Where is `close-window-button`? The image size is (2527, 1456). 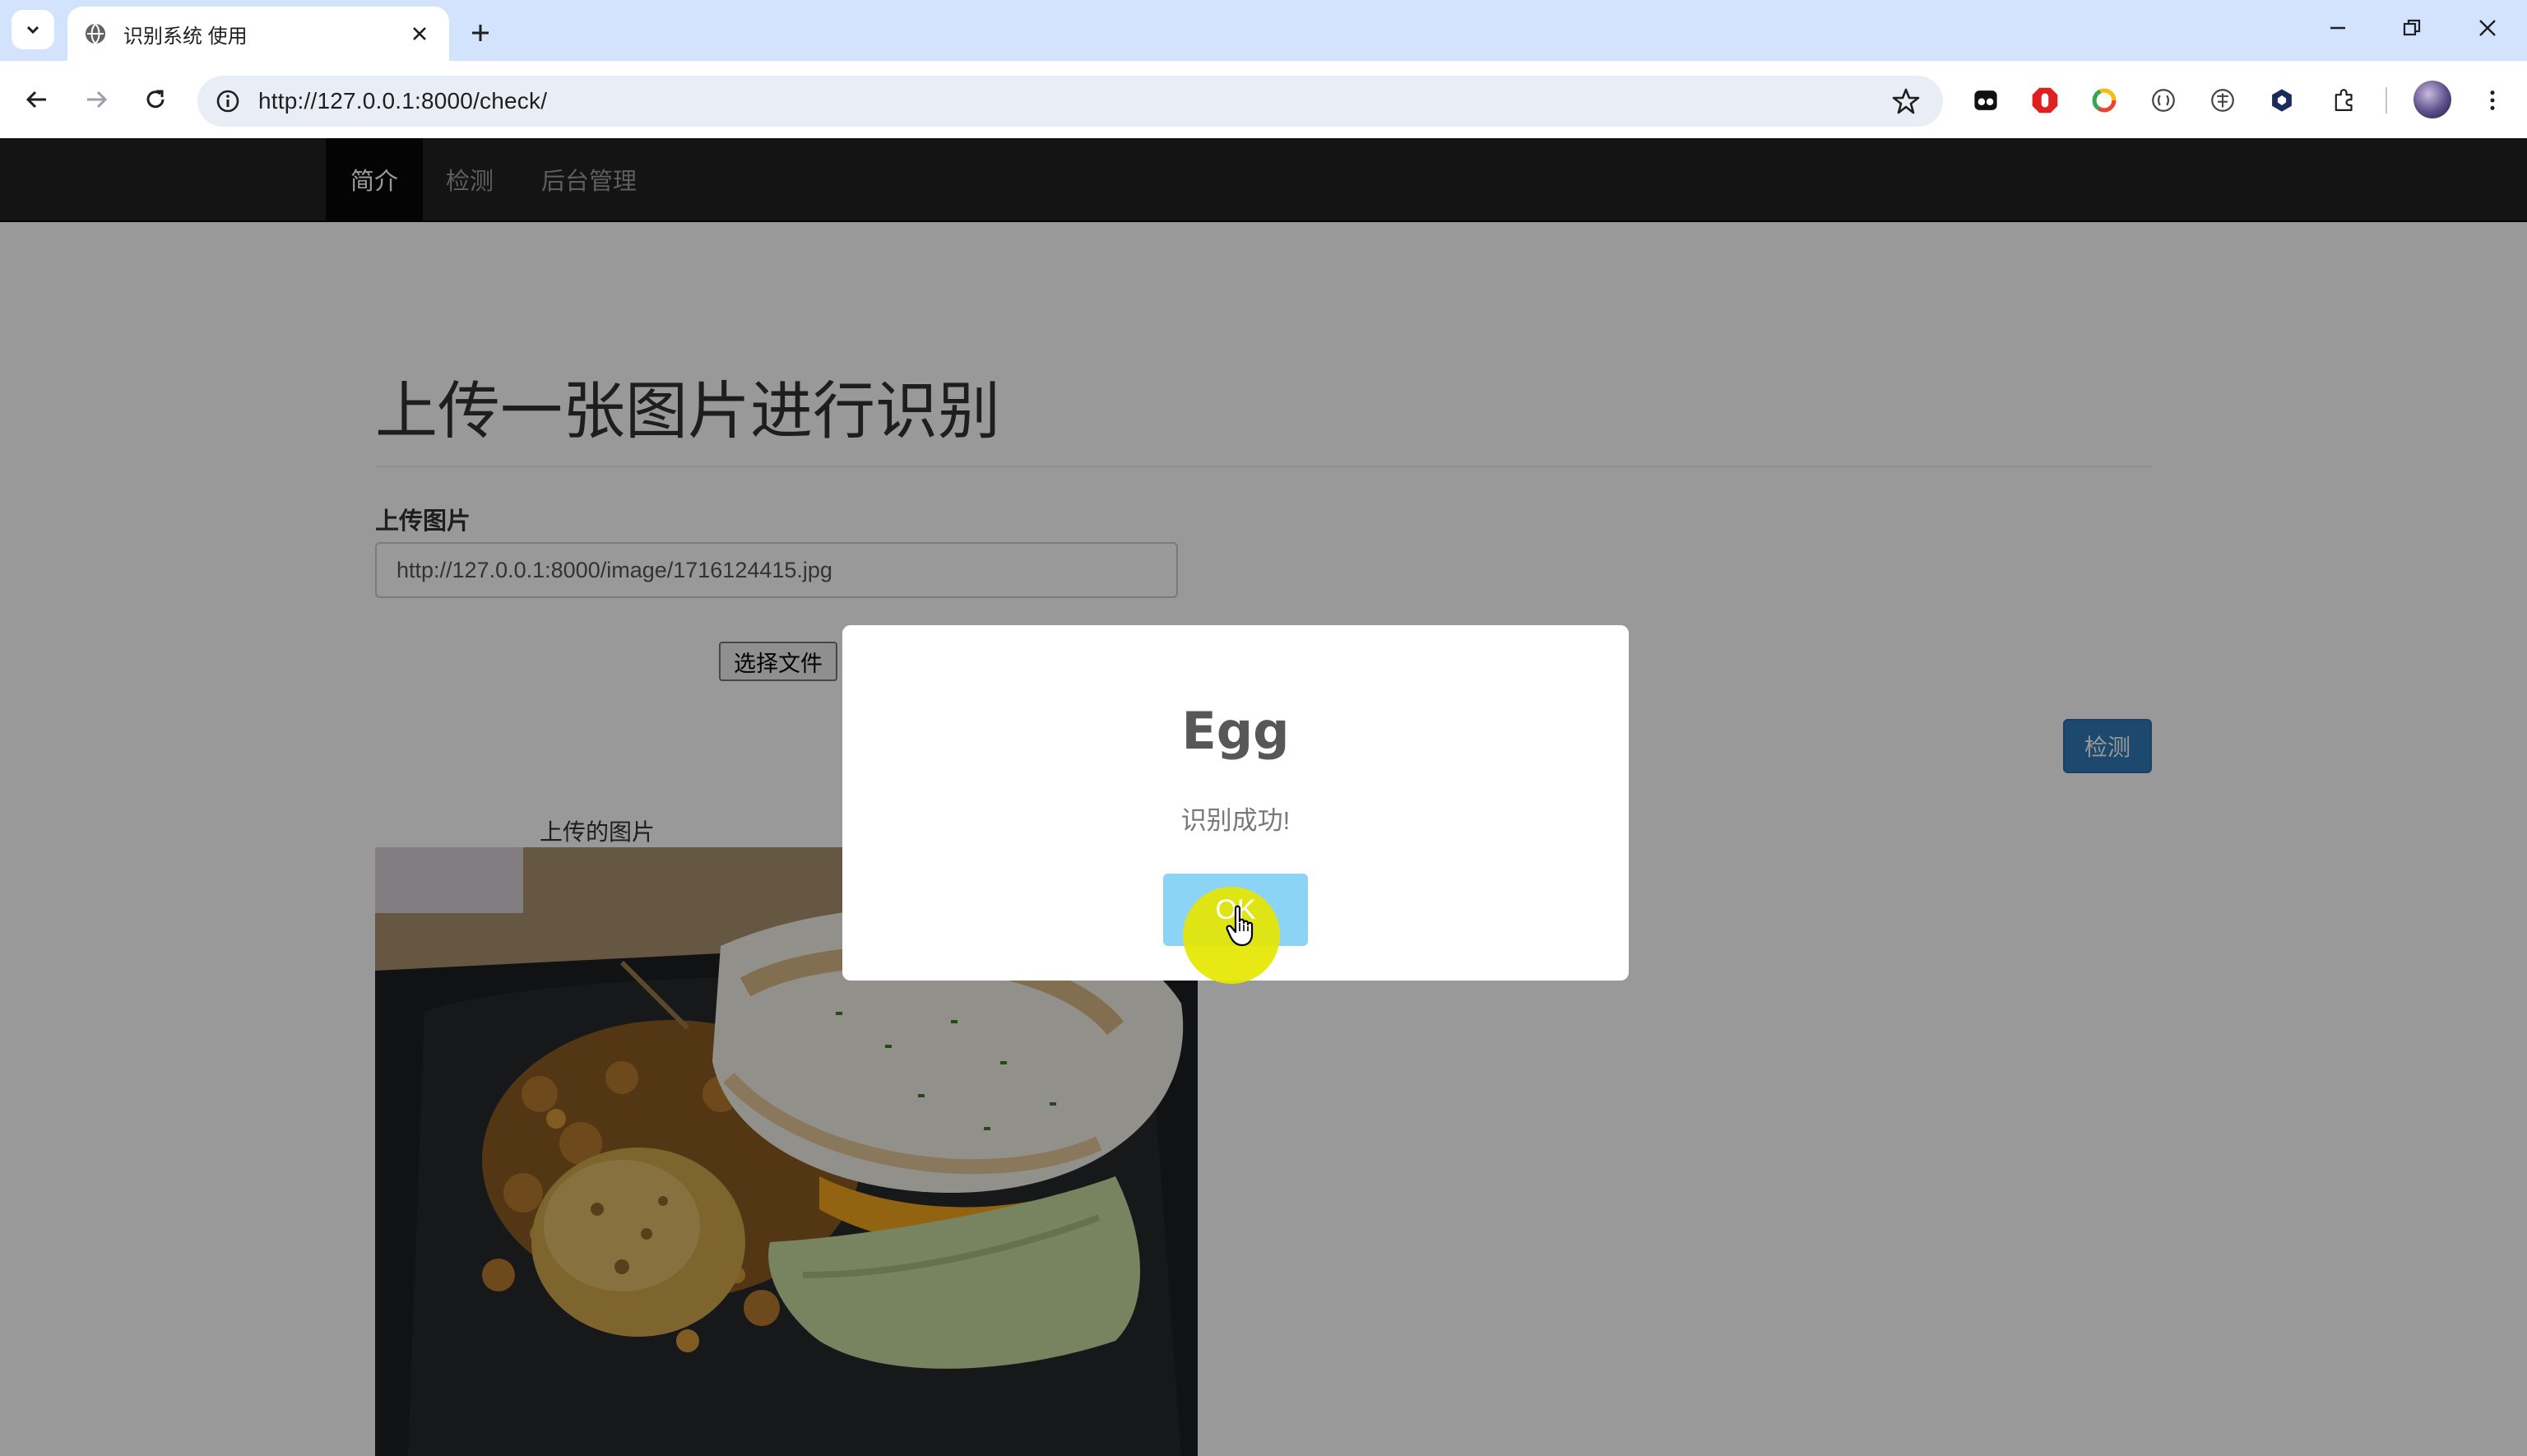 close-window-button is located at coordinates (2487, 28).